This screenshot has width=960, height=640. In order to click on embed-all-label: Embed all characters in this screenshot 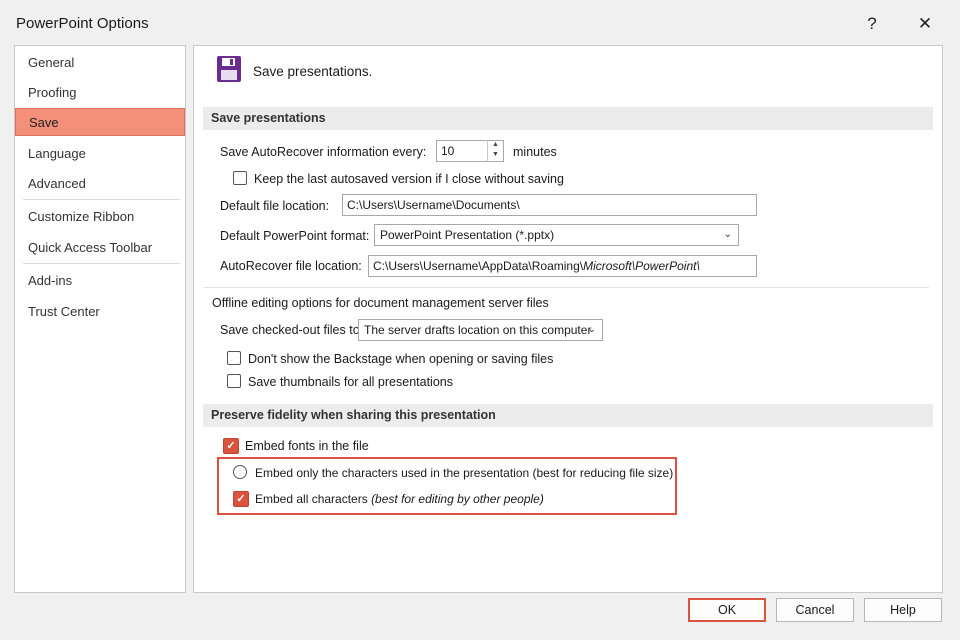, I will do `click(311, 499)`.